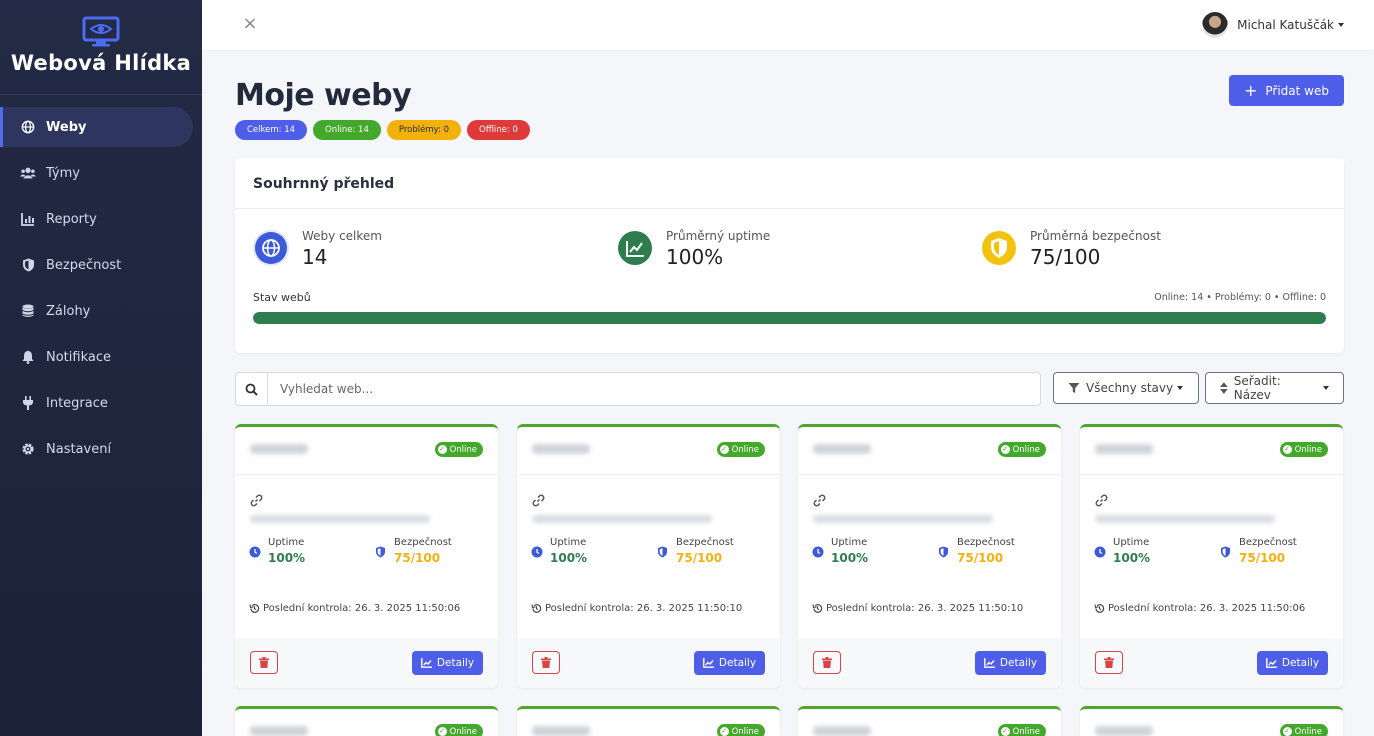 The image size is (1374, 736). What do you see at coordinates (1273, 25) in the screenshot?
I see `user-menu: Michal Katuščák` at bounding box center [1273, 25].